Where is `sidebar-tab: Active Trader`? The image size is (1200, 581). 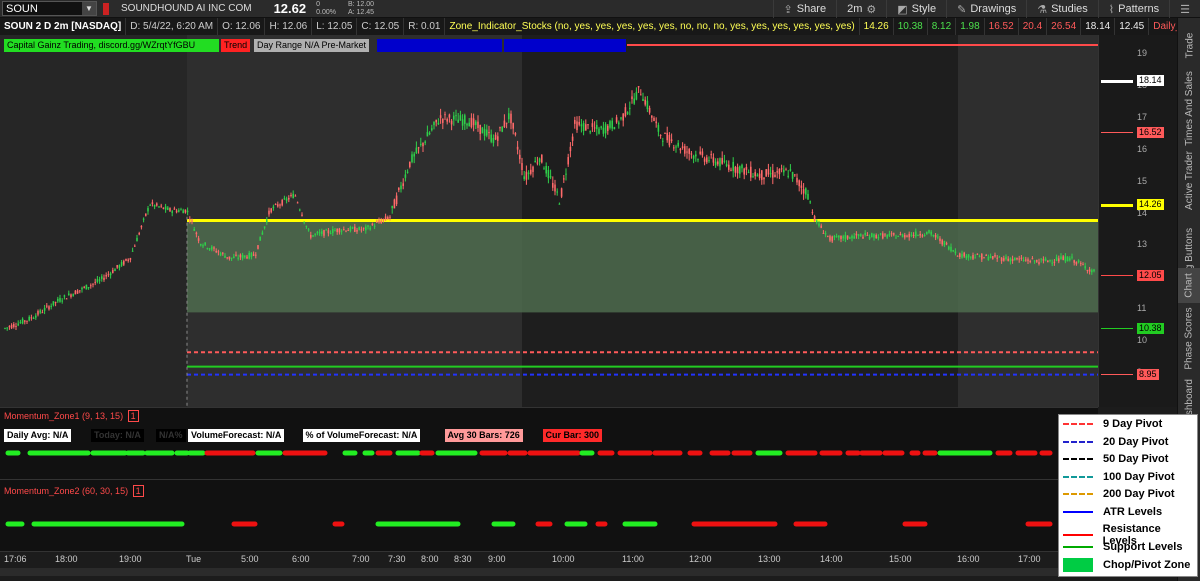
sidebar-tab: Active Trader is located at coordinates (1189, 180).